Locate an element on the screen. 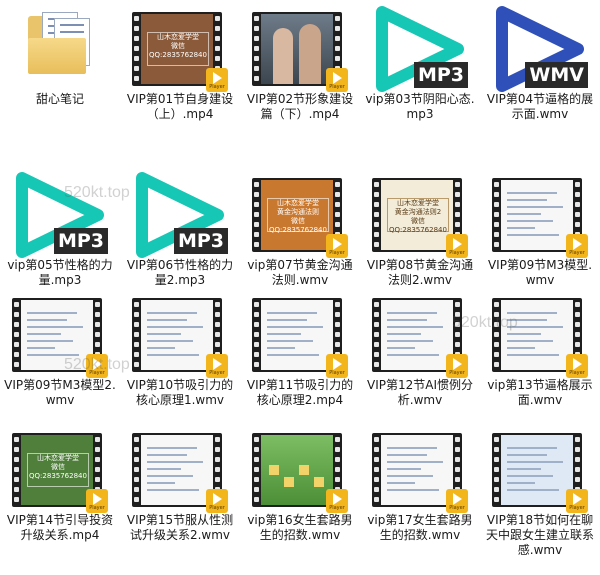 The height and width of the screenshot is (575, 600). file-name: 甜心笔记 is located at coordinates (59, 99).